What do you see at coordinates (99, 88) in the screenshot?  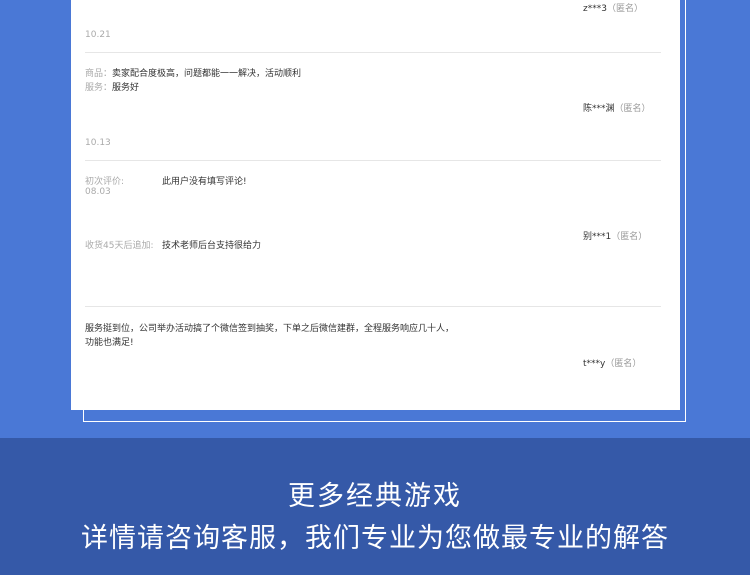 I see `service-label: 服务：` at bounding box center [99, 88].